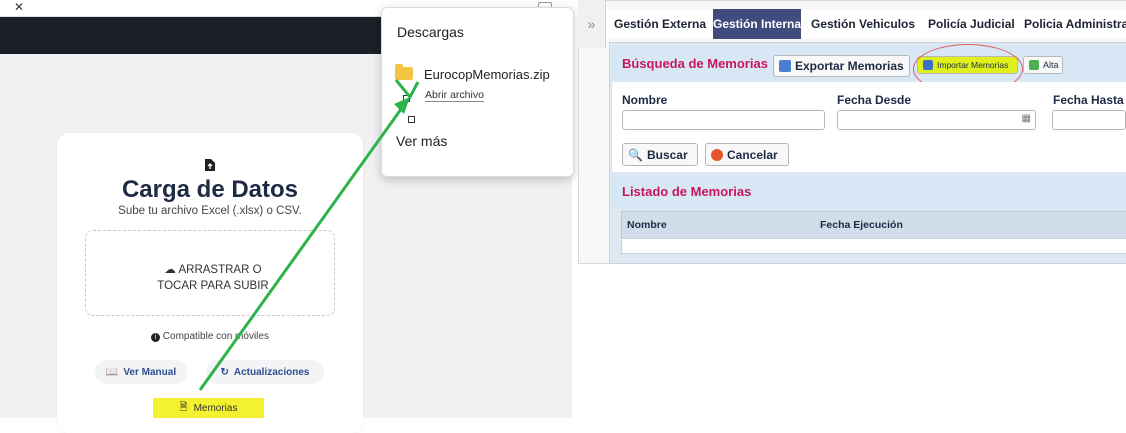 Image resolution: width=1126 pixels, height=433 pixels. Describe the element at coordinates (141, 372) in the screenshot. I see `ver-manual-button: 📖 Ver Manual` at that location.